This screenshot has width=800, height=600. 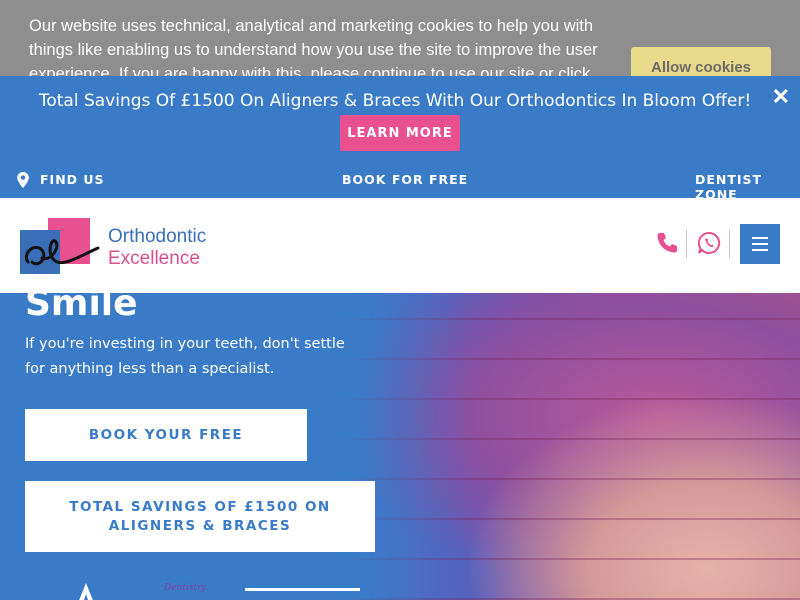 I want to click on accreditation-a-icon, so click(x=86, y=591).